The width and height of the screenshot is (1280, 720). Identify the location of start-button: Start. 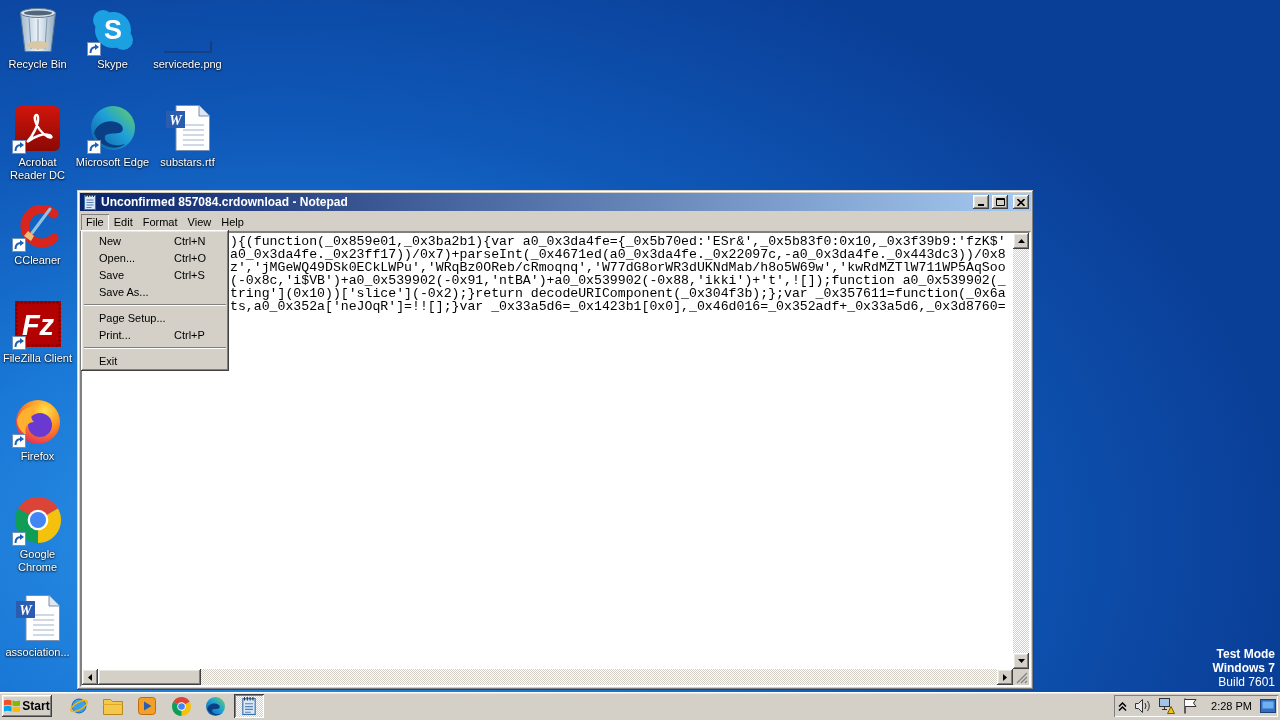
(27, 706).